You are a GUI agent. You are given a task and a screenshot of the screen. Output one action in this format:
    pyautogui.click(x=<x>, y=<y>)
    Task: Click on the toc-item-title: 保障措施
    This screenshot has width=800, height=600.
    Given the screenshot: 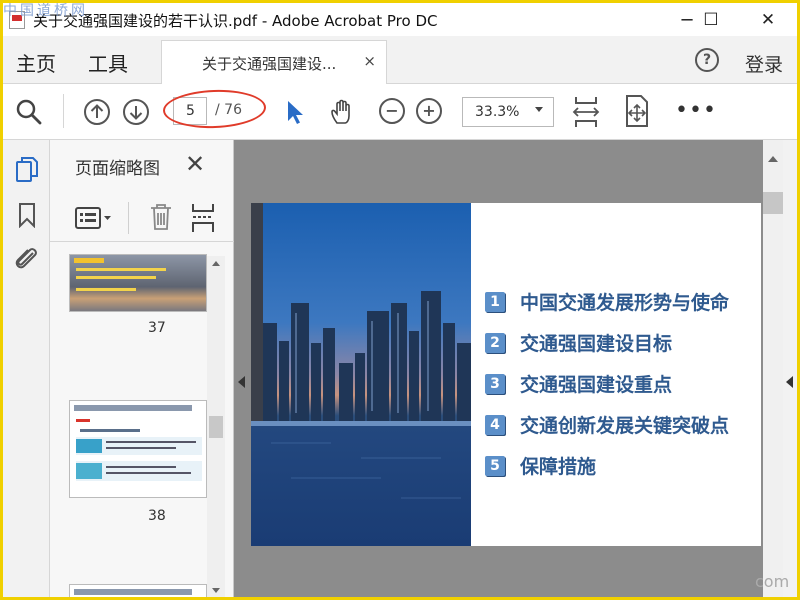 What is the action you would take?
    pyautogui.click(x=558, y=467)
    